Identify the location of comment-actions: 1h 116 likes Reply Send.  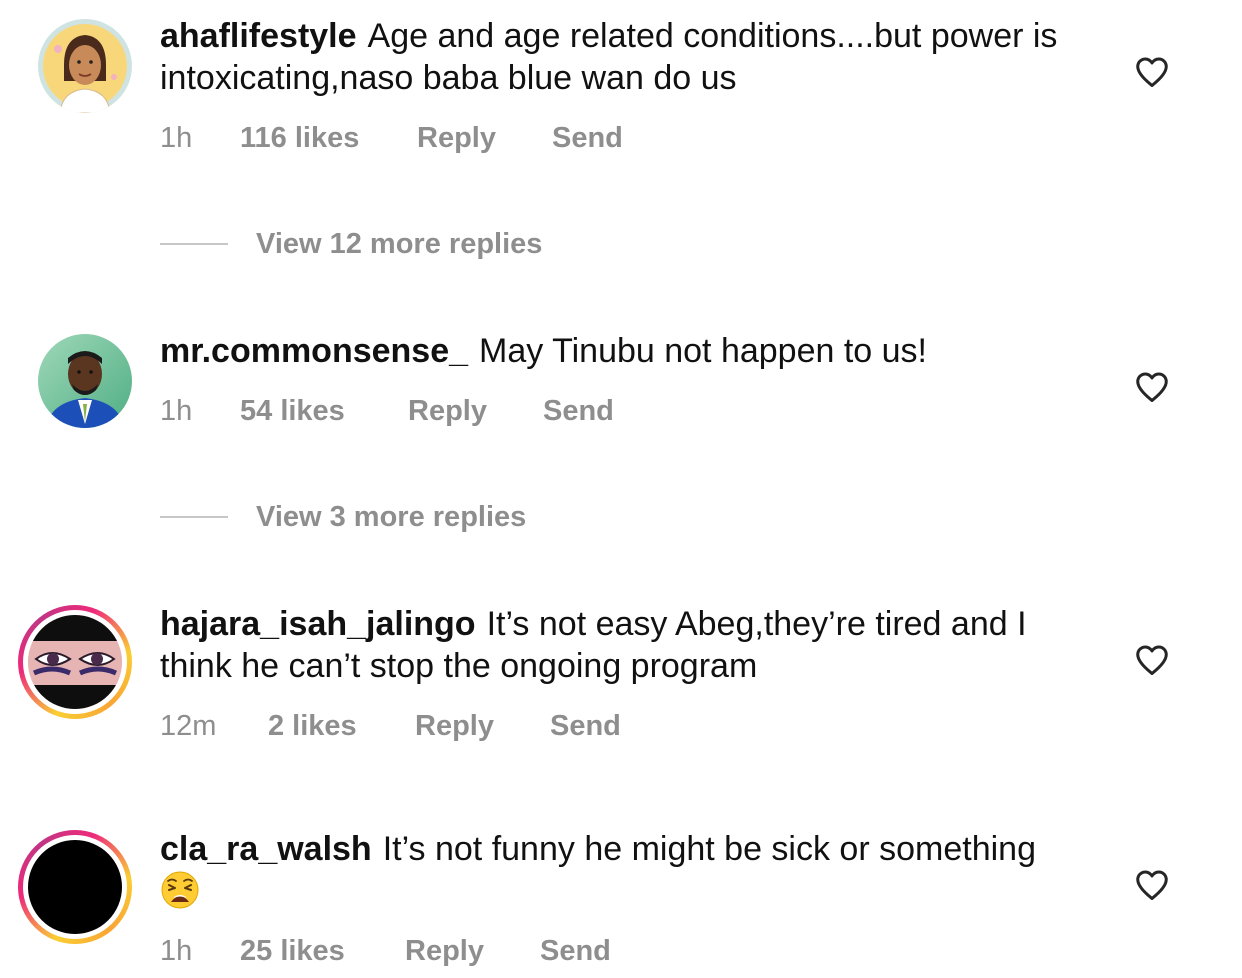
(391, 138).